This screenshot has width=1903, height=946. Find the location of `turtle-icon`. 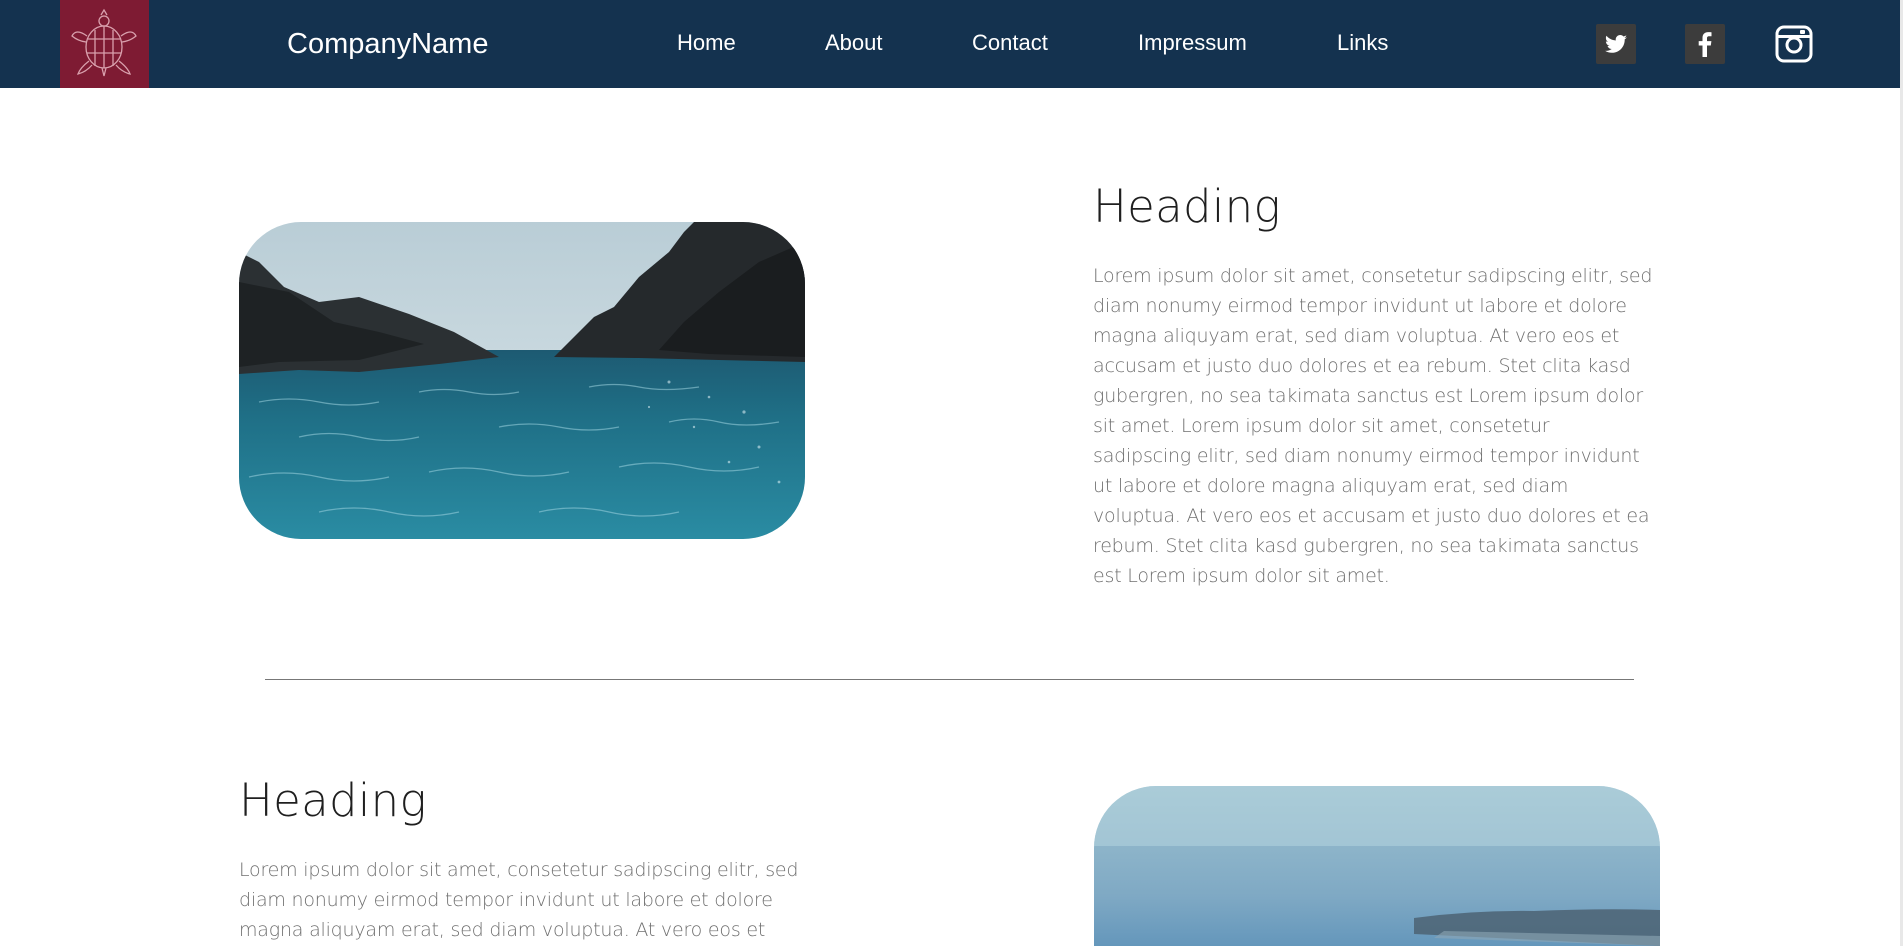

turtle-icon is located at coordinates (104, 42).